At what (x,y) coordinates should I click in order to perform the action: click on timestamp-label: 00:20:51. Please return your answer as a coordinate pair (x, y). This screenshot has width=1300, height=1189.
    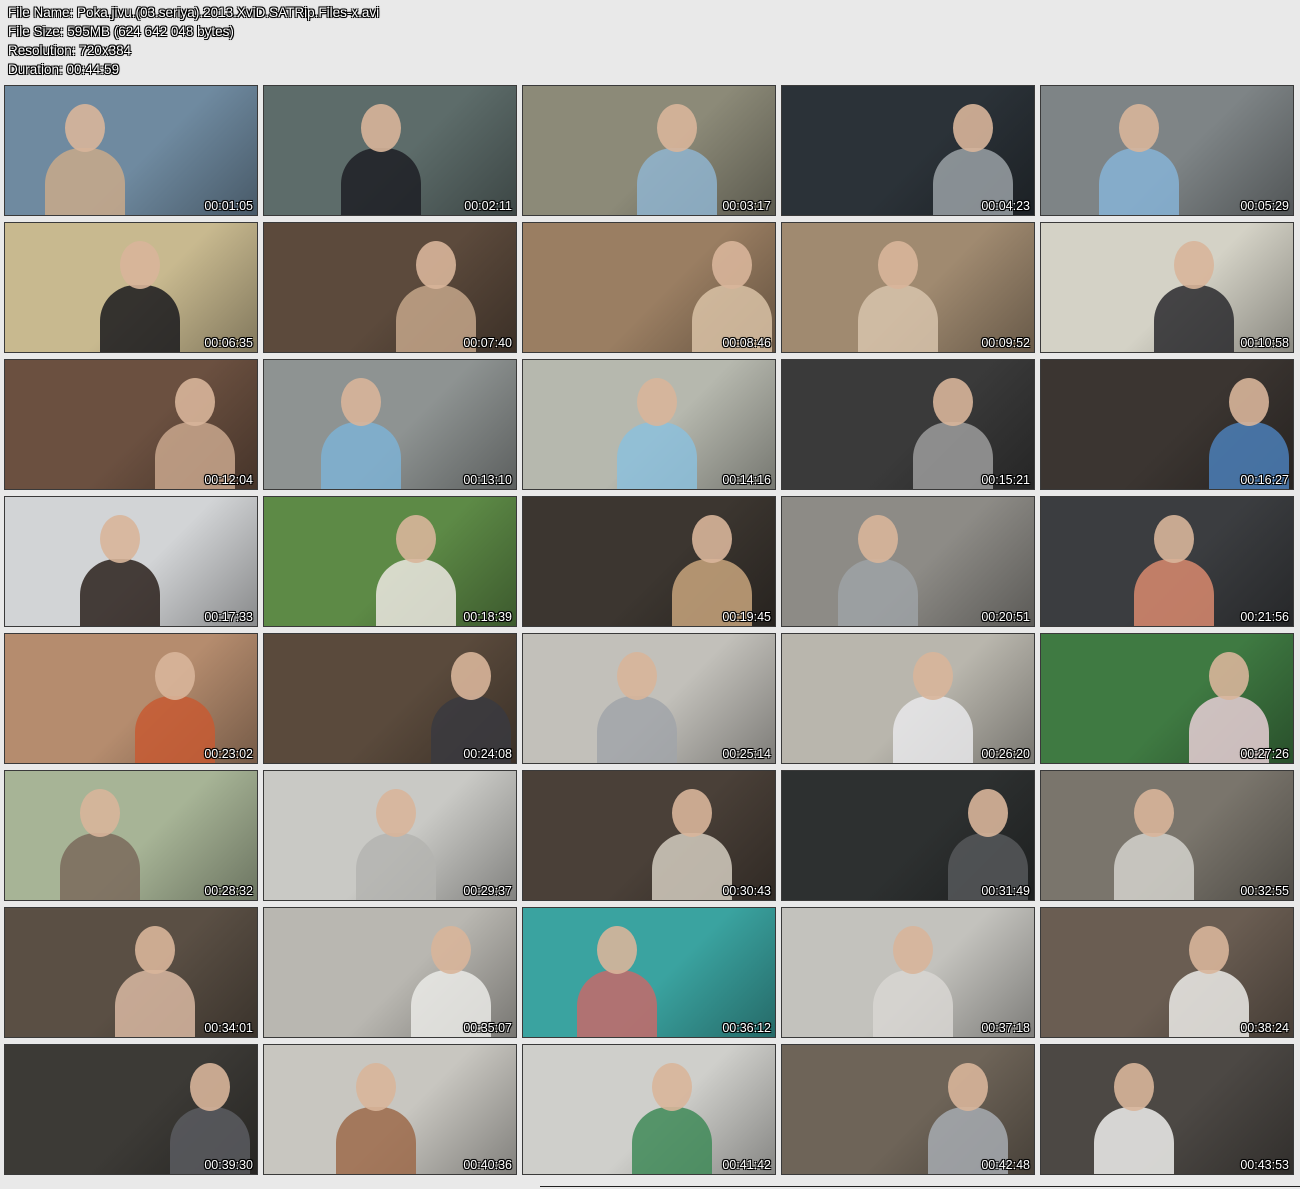
    Looking at the image, I should click on (1005, 617).